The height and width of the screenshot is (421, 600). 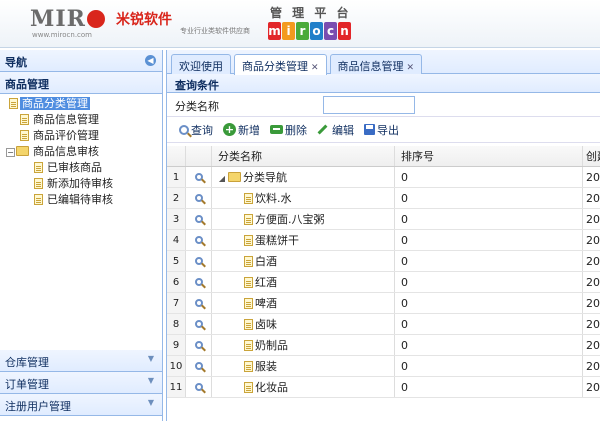 What do you see at coordinates (273, 198) in the screenshot?
I see `category-name: 饮料.水` at bounding box center [273, 198].